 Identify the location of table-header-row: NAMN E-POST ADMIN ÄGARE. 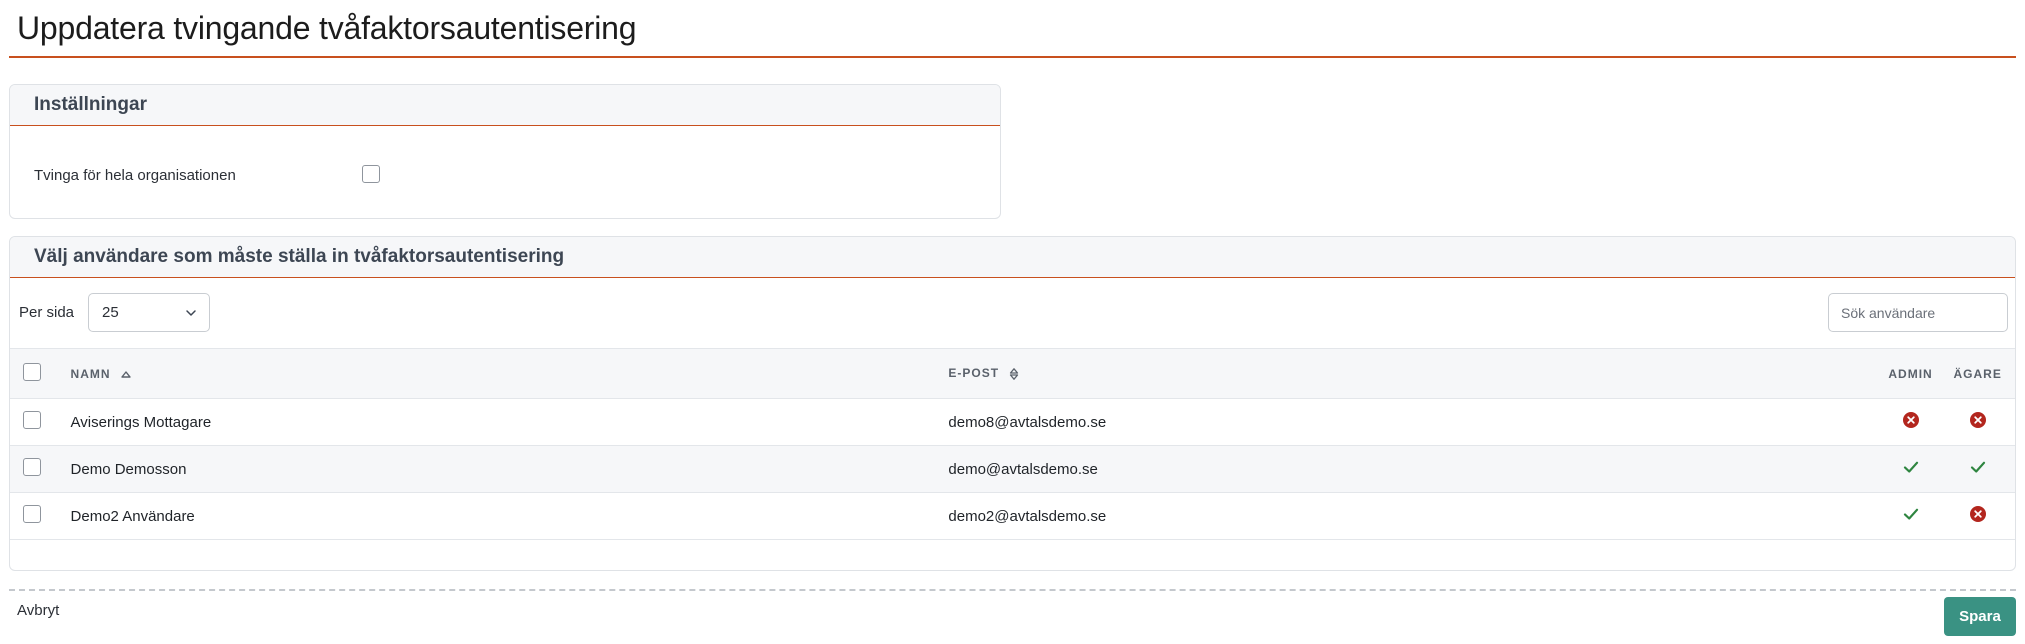
(1012, 373).